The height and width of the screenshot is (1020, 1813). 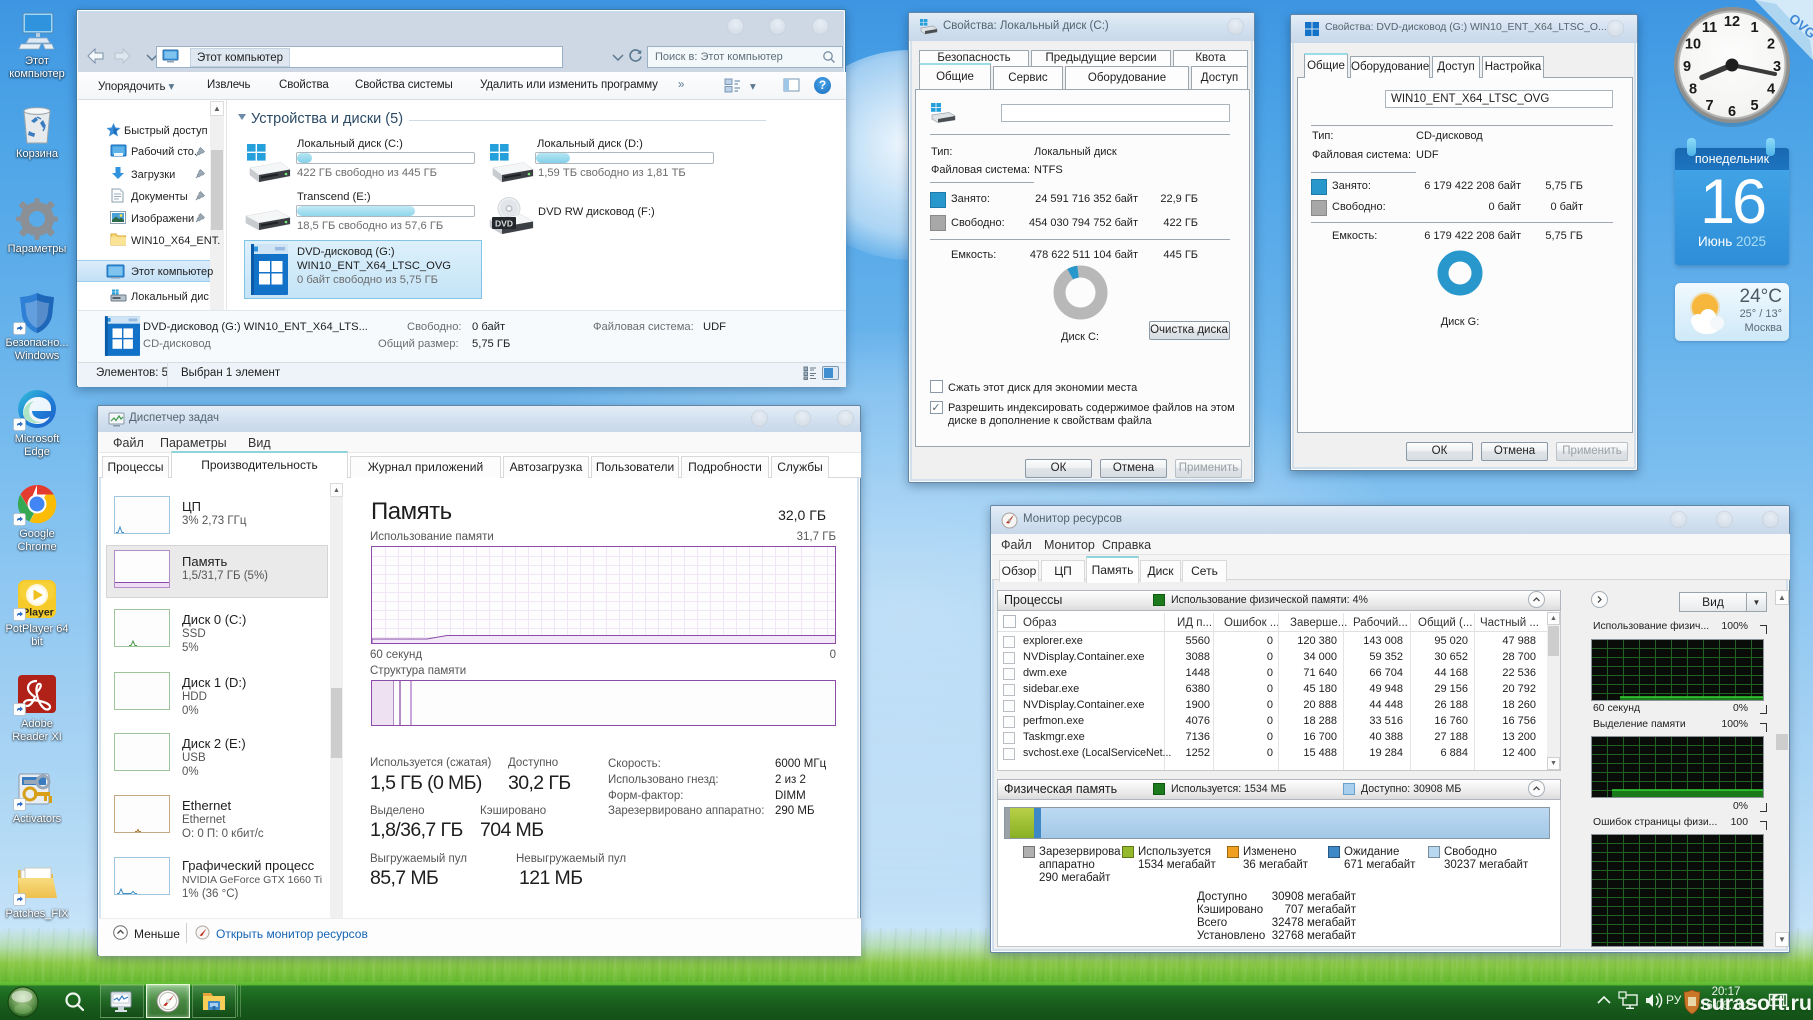 I want to click on svg-text: 10, so click(x=1693, y=45).